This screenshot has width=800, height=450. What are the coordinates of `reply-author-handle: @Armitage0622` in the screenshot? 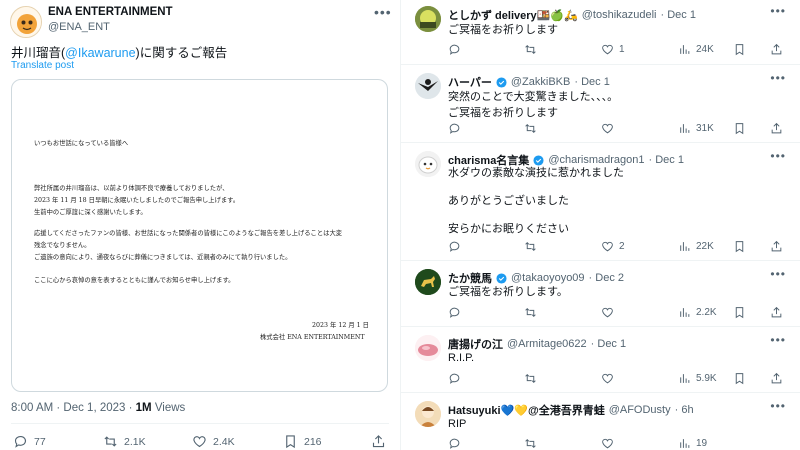 It's located at (547, 344).